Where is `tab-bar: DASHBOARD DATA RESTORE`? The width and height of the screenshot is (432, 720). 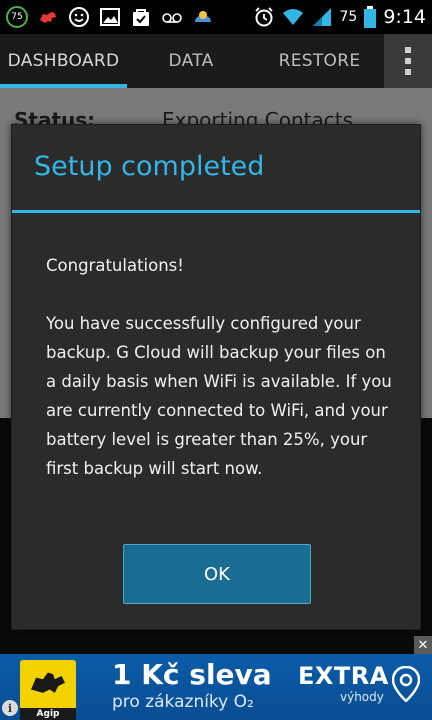
tab-bar: DASHBOARD DATA RESTORE is located at coordinates (216, 61).